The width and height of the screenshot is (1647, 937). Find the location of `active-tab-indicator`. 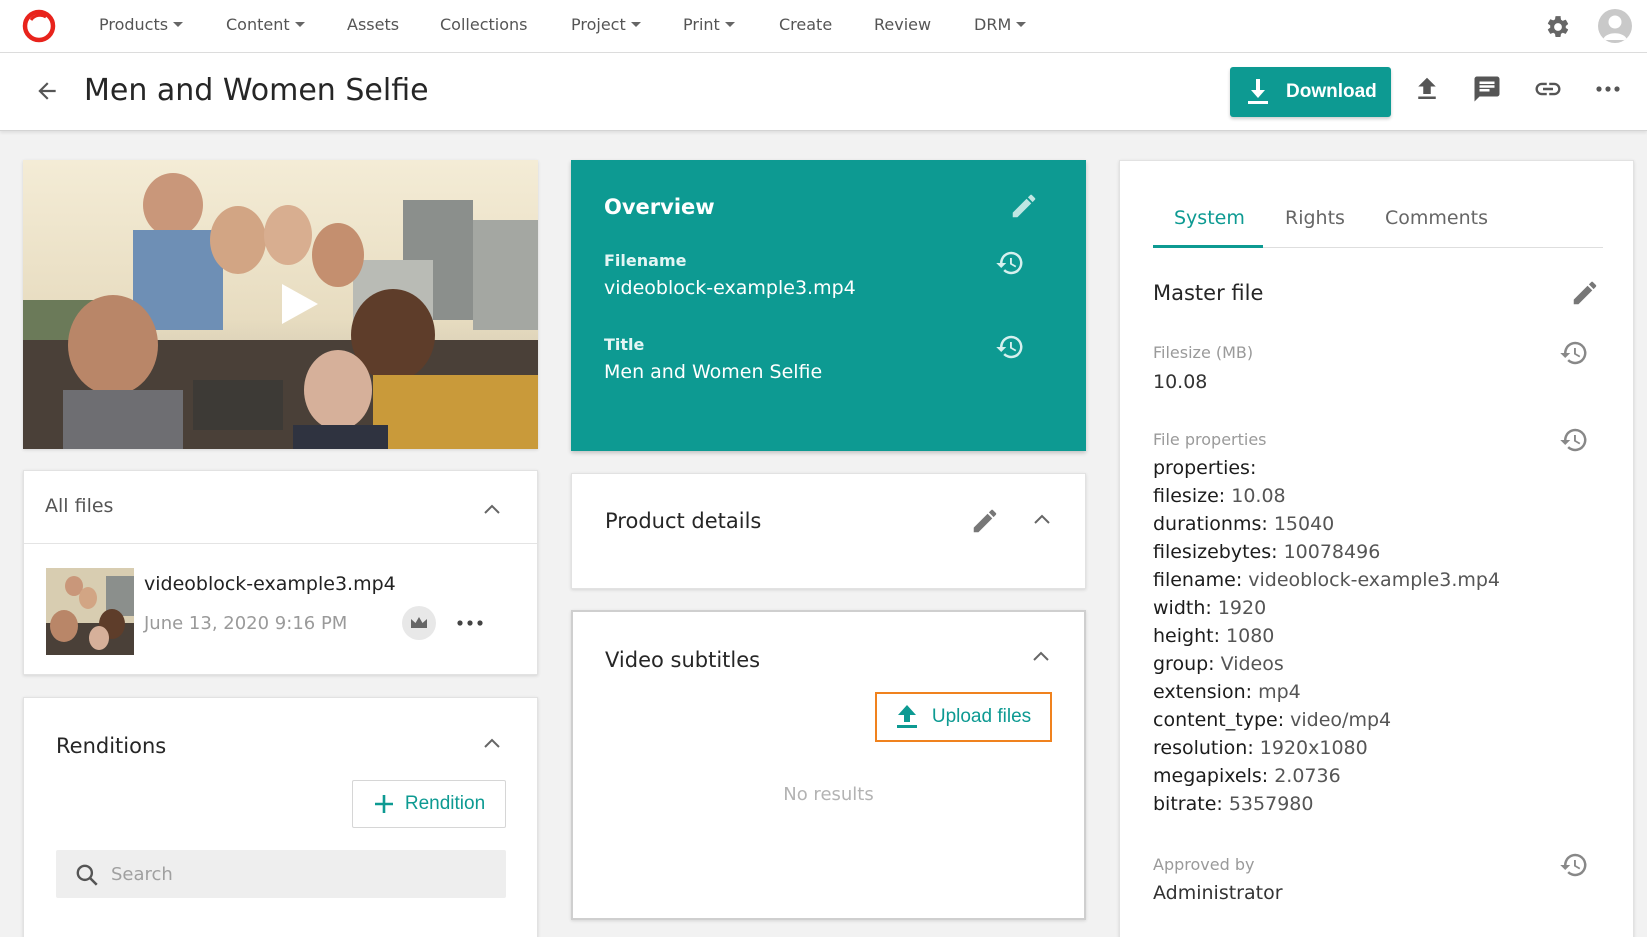

active-tab-indicator is located at coordinates (1208, 246).